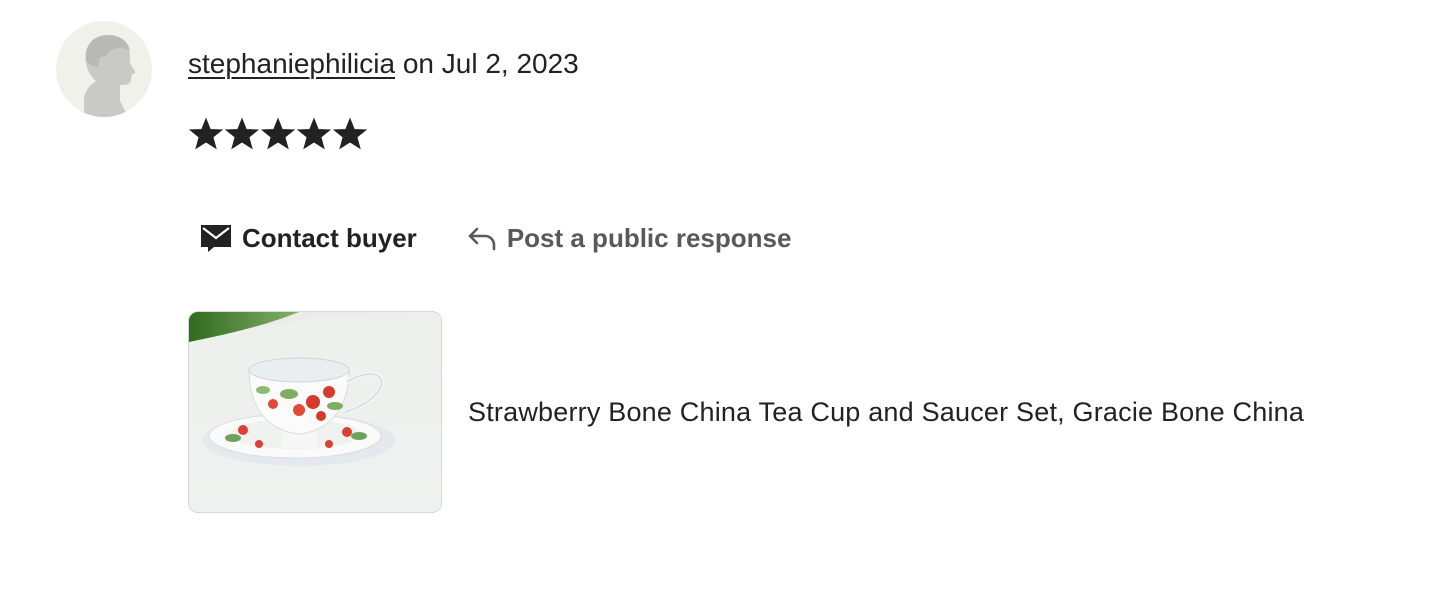 Image resolution: width=1434 pixels, height=596 pixels. Describe the element at coordinates (649, 237) in the screenshot. I see `post-public-response-label: Post a public response` at that location.